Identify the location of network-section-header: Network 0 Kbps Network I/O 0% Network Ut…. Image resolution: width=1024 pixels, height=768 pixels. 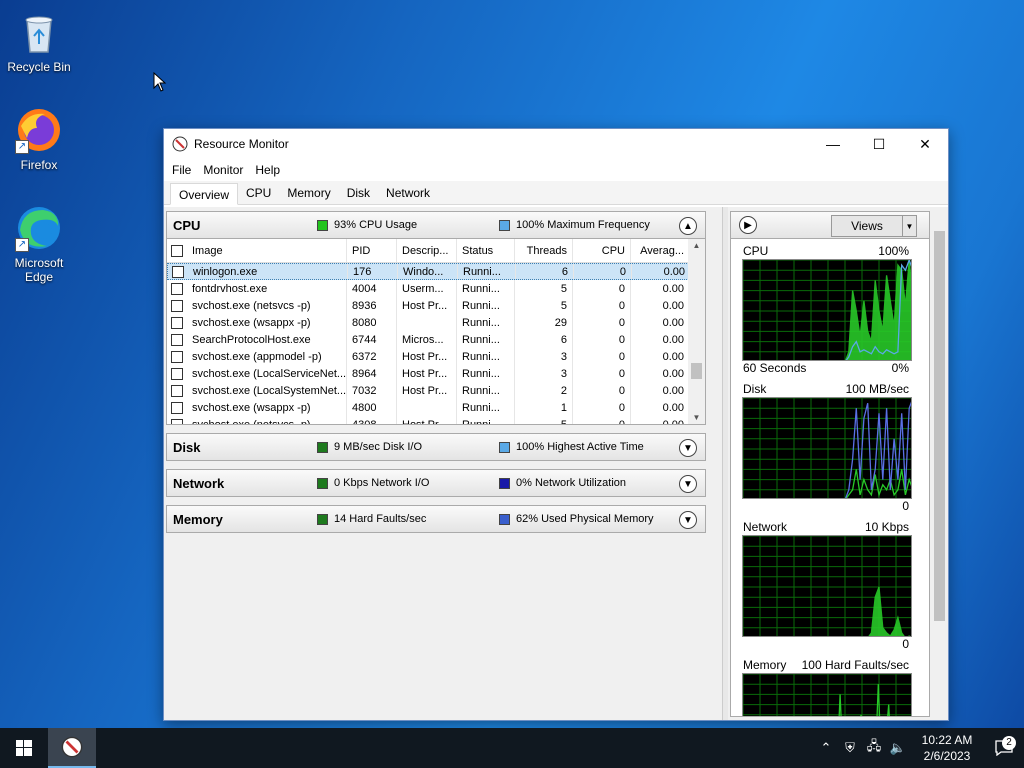
(436, 483).